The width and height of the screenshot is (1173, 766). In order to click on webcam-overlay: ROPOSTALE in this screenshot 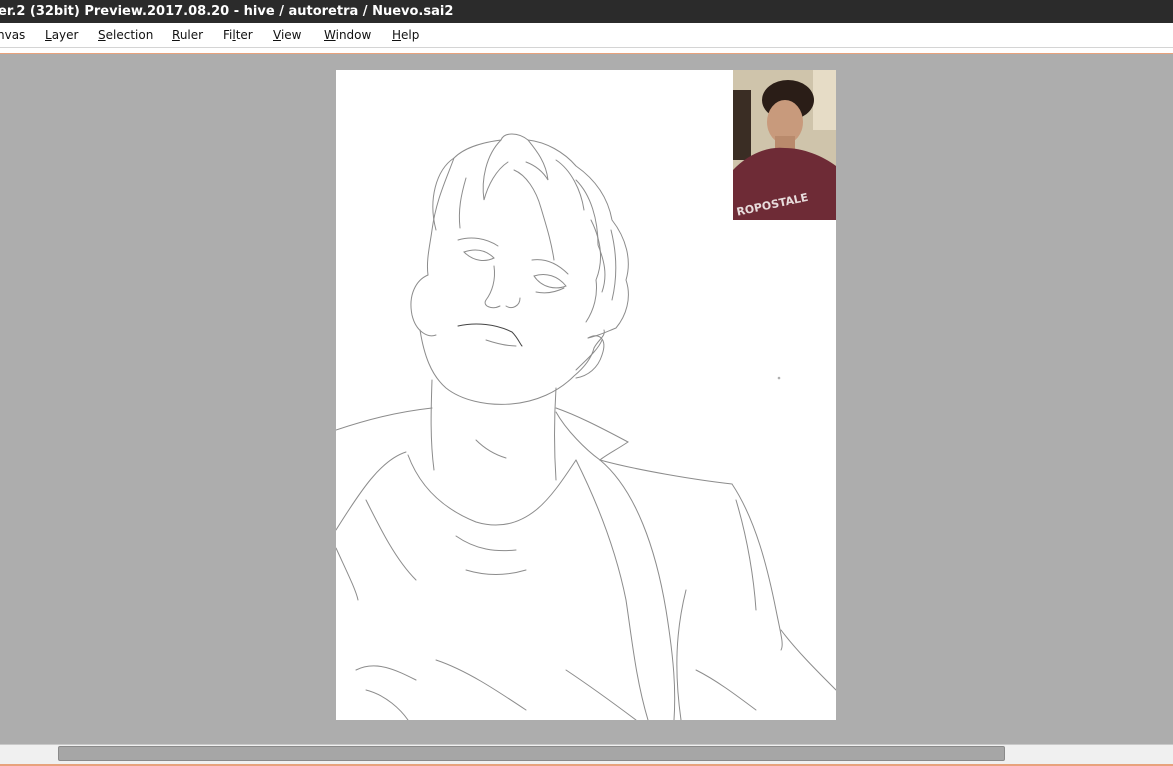, I will do `click(784, 145)`.